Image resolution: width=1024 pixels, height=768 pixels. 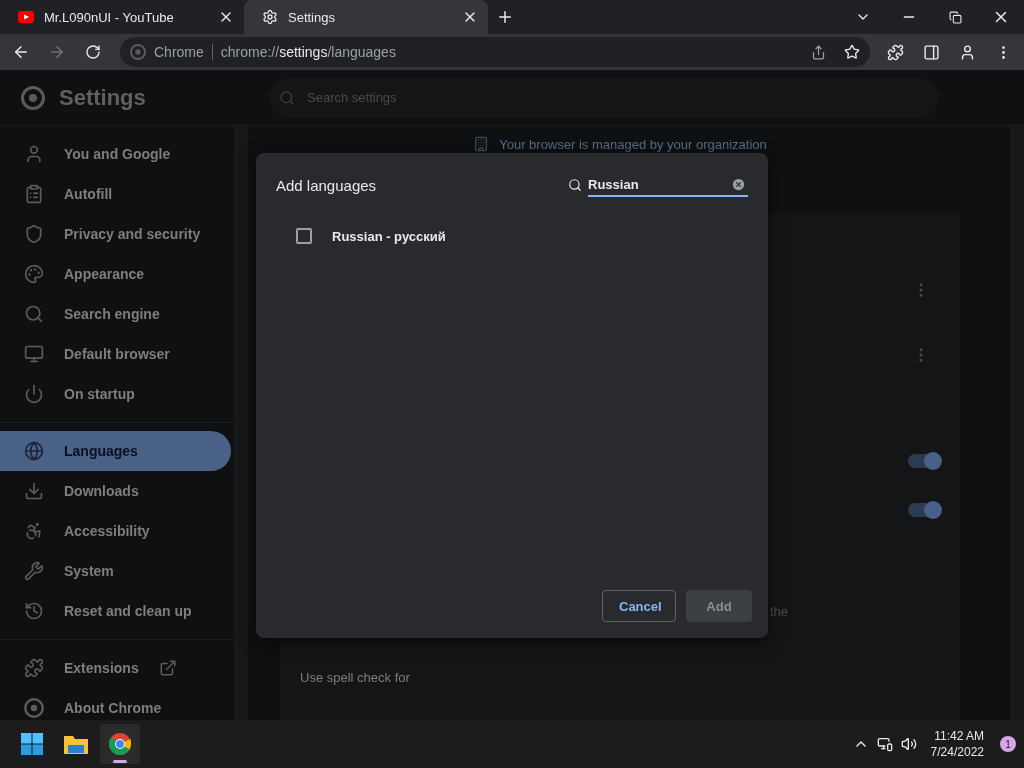 What do you see at coordinates (34, 668) in the screenshot?
I see `puzzle-icon` at bounding box center [34, 668].